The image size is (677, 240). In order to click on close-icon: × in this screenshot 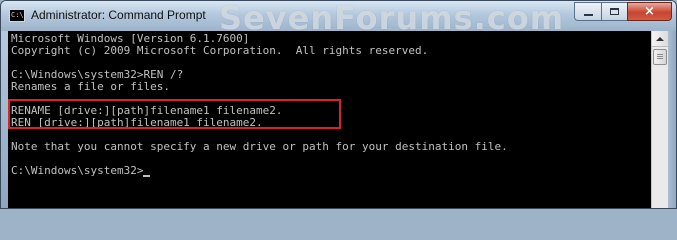, I will do `click(649, 11)`.